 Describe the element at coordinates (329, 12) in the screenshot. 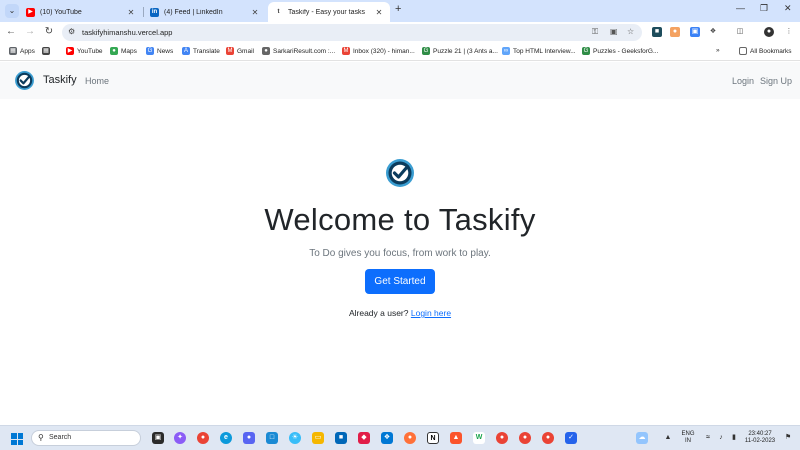

I see `tab-taskify: t Taskify - Easy your tasks ✕` at that location.